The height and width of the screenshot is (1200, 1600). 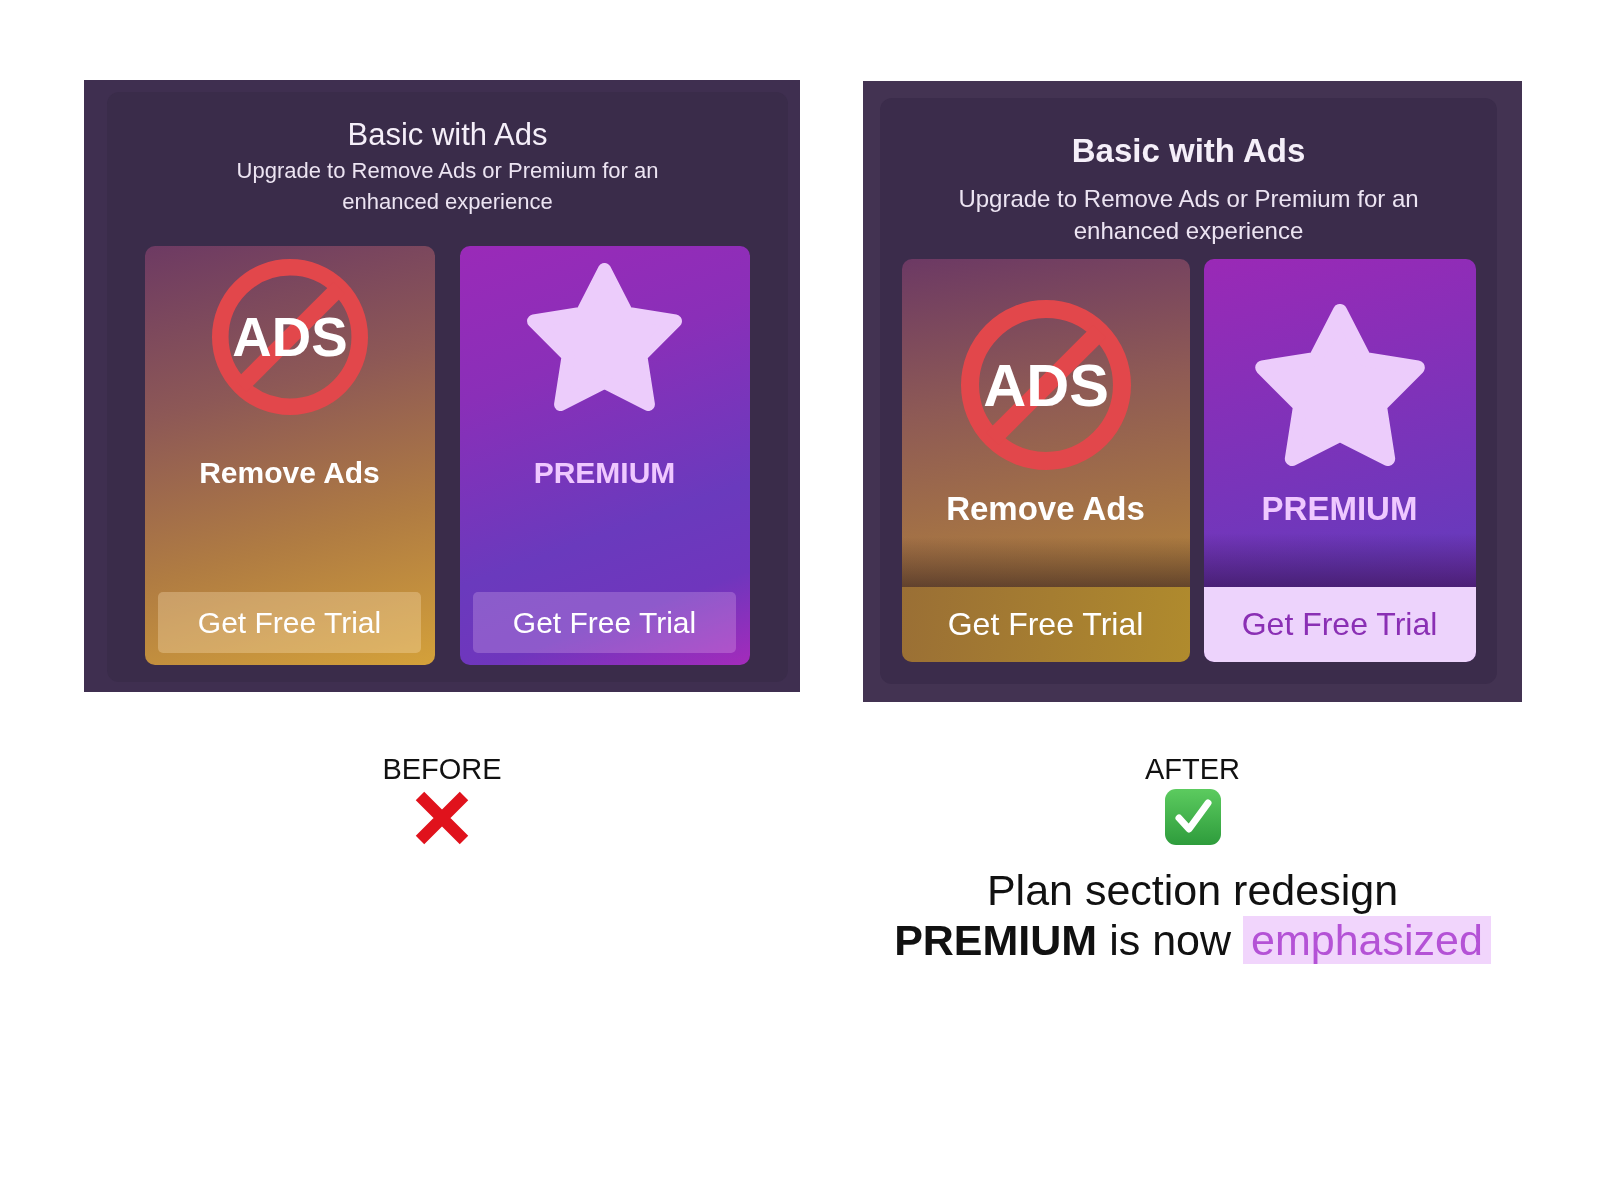 What do you see at coordinates (1192, 769) in the screenshot?
I see `comparison-label: AFTER` at bounding box center [1192, 769].